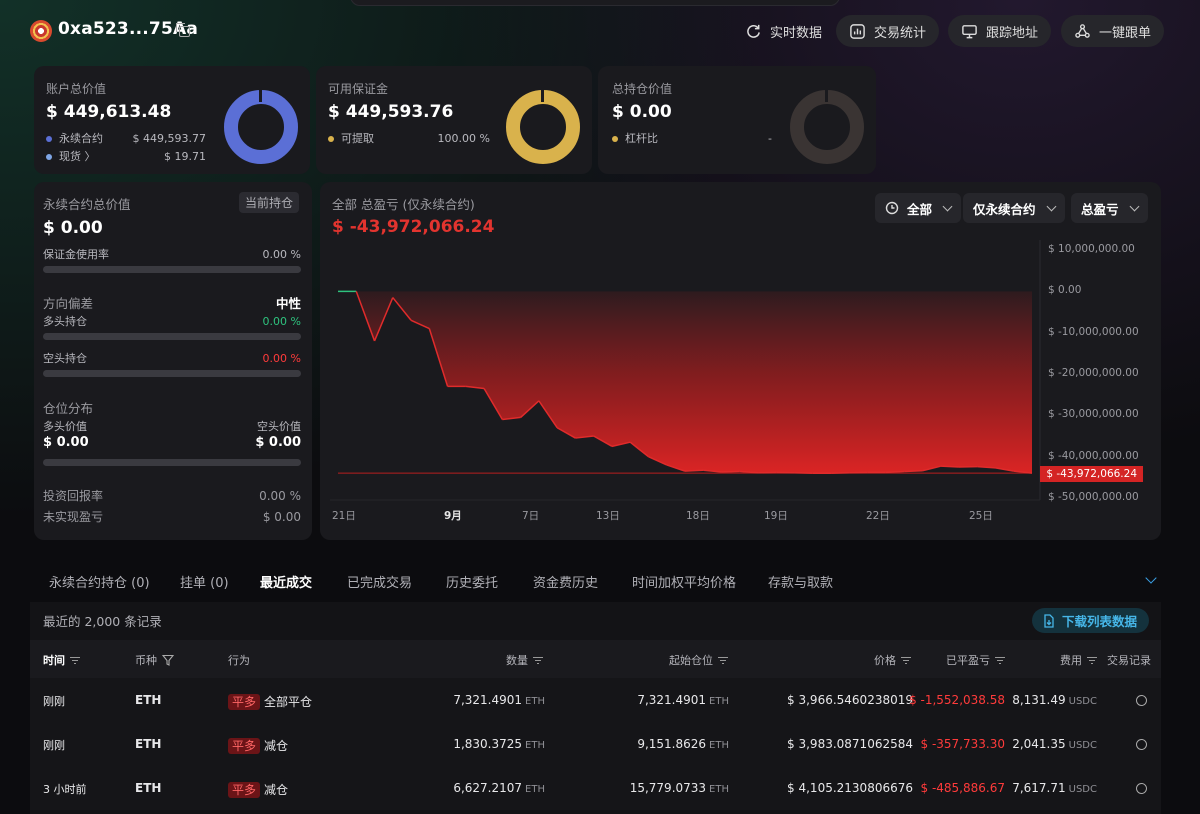 The width and height of the screenshot is (1200, 814). What do you see at coordinates (1093, 373) in the screenshot?
I see `y-tick-label: $ -20,000,000.00` at bounding box center [1093, 373].